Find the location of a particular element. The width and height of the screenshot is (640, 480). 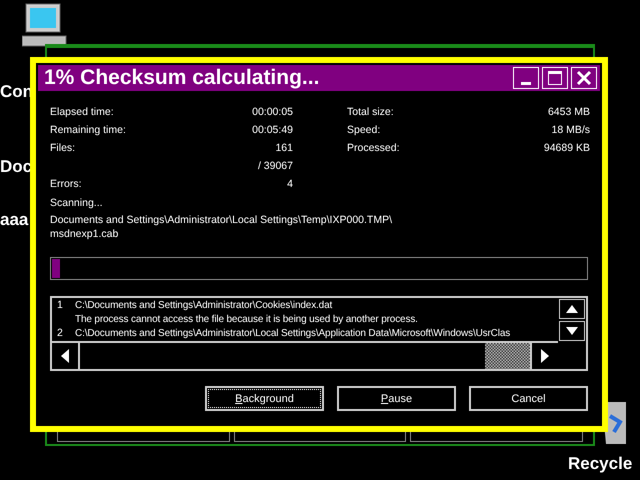

stat-value: 00:00:05 is located at coordinates (272, 112).